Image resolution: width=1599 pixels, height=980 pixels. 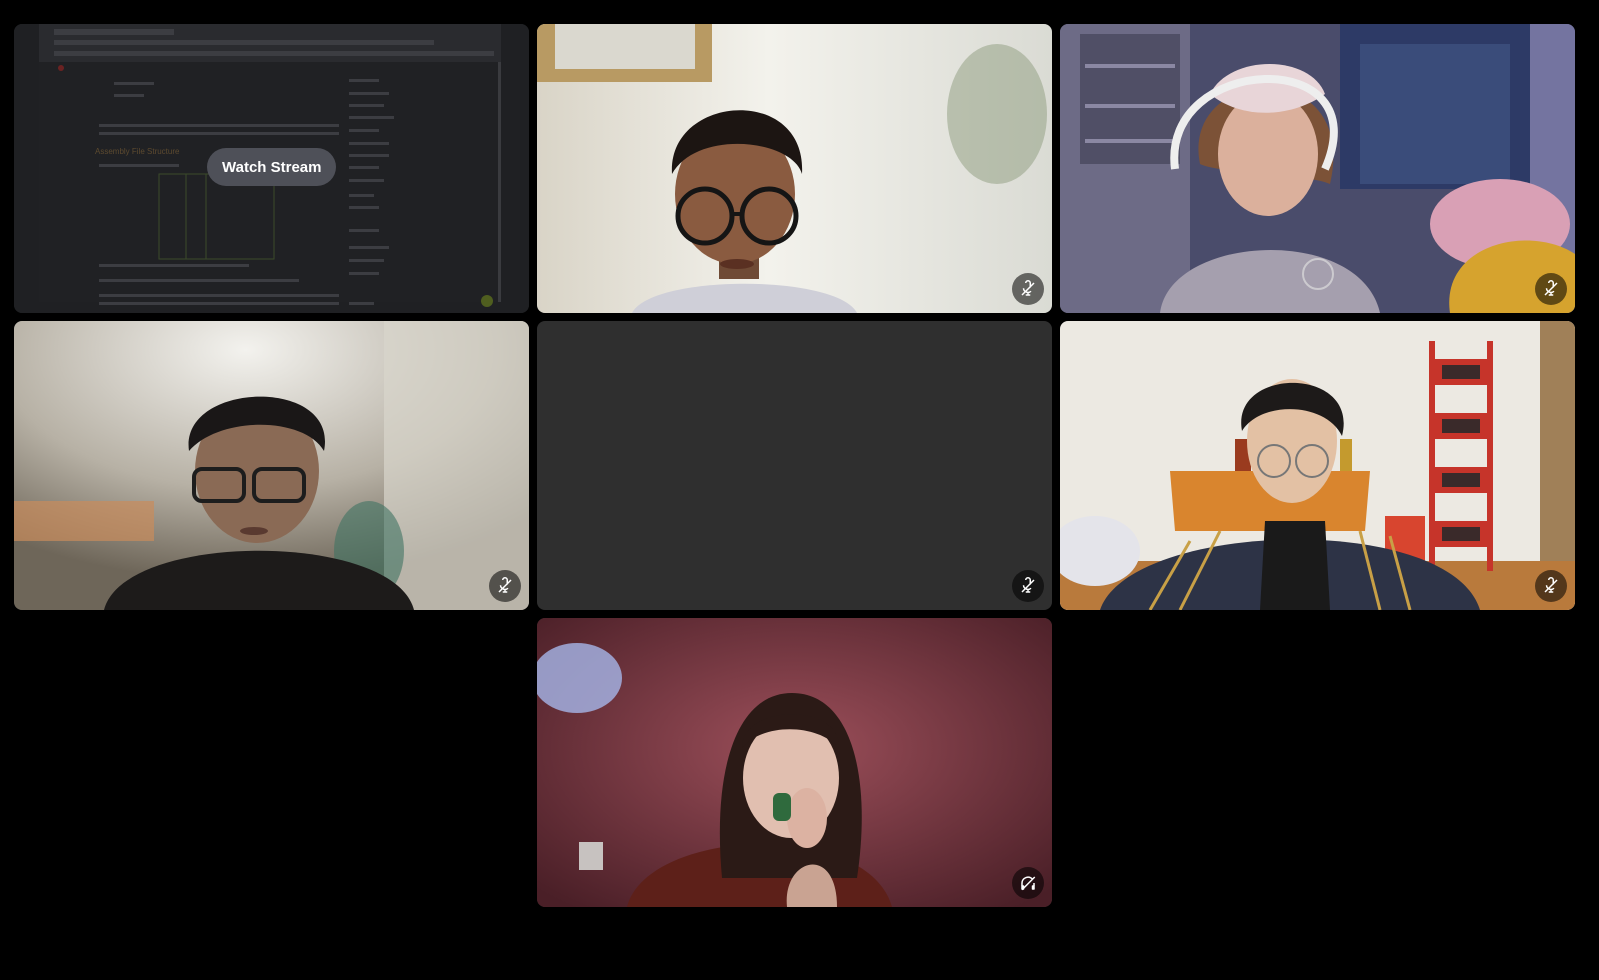 What do you see at coordinates (1028, 883) in the screenshot?
I see `deafened-icon` at bounding box center [1028, 883].